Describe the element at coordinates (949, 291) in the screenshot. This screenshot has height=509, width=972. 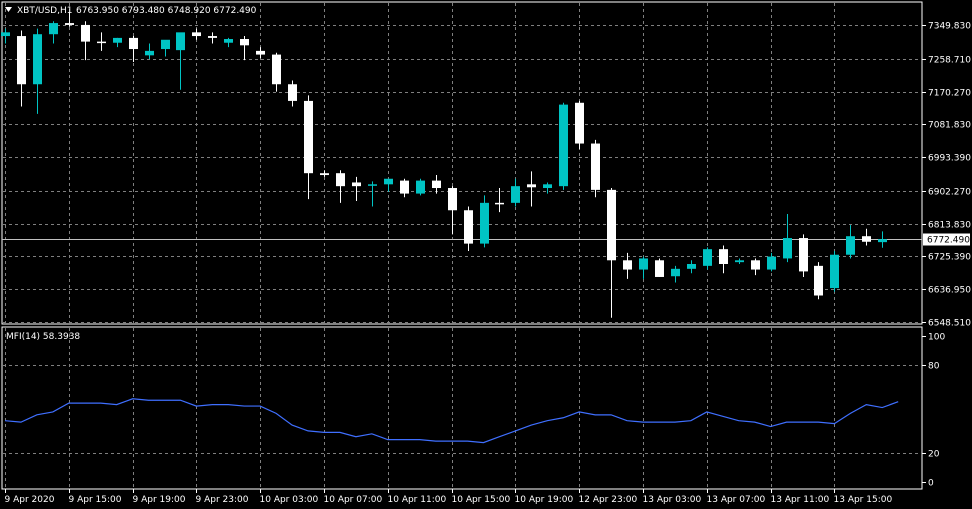
I see `price-tick-label: 6636.950` at that location.